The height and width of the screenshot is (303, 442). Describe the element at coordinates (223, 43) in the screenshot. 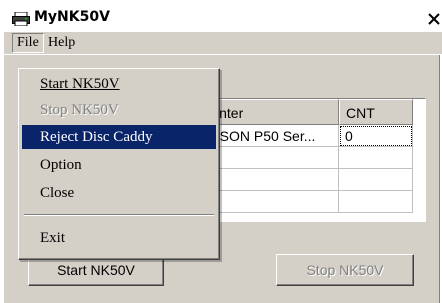

I see `menu-bar: File Help` at that location.